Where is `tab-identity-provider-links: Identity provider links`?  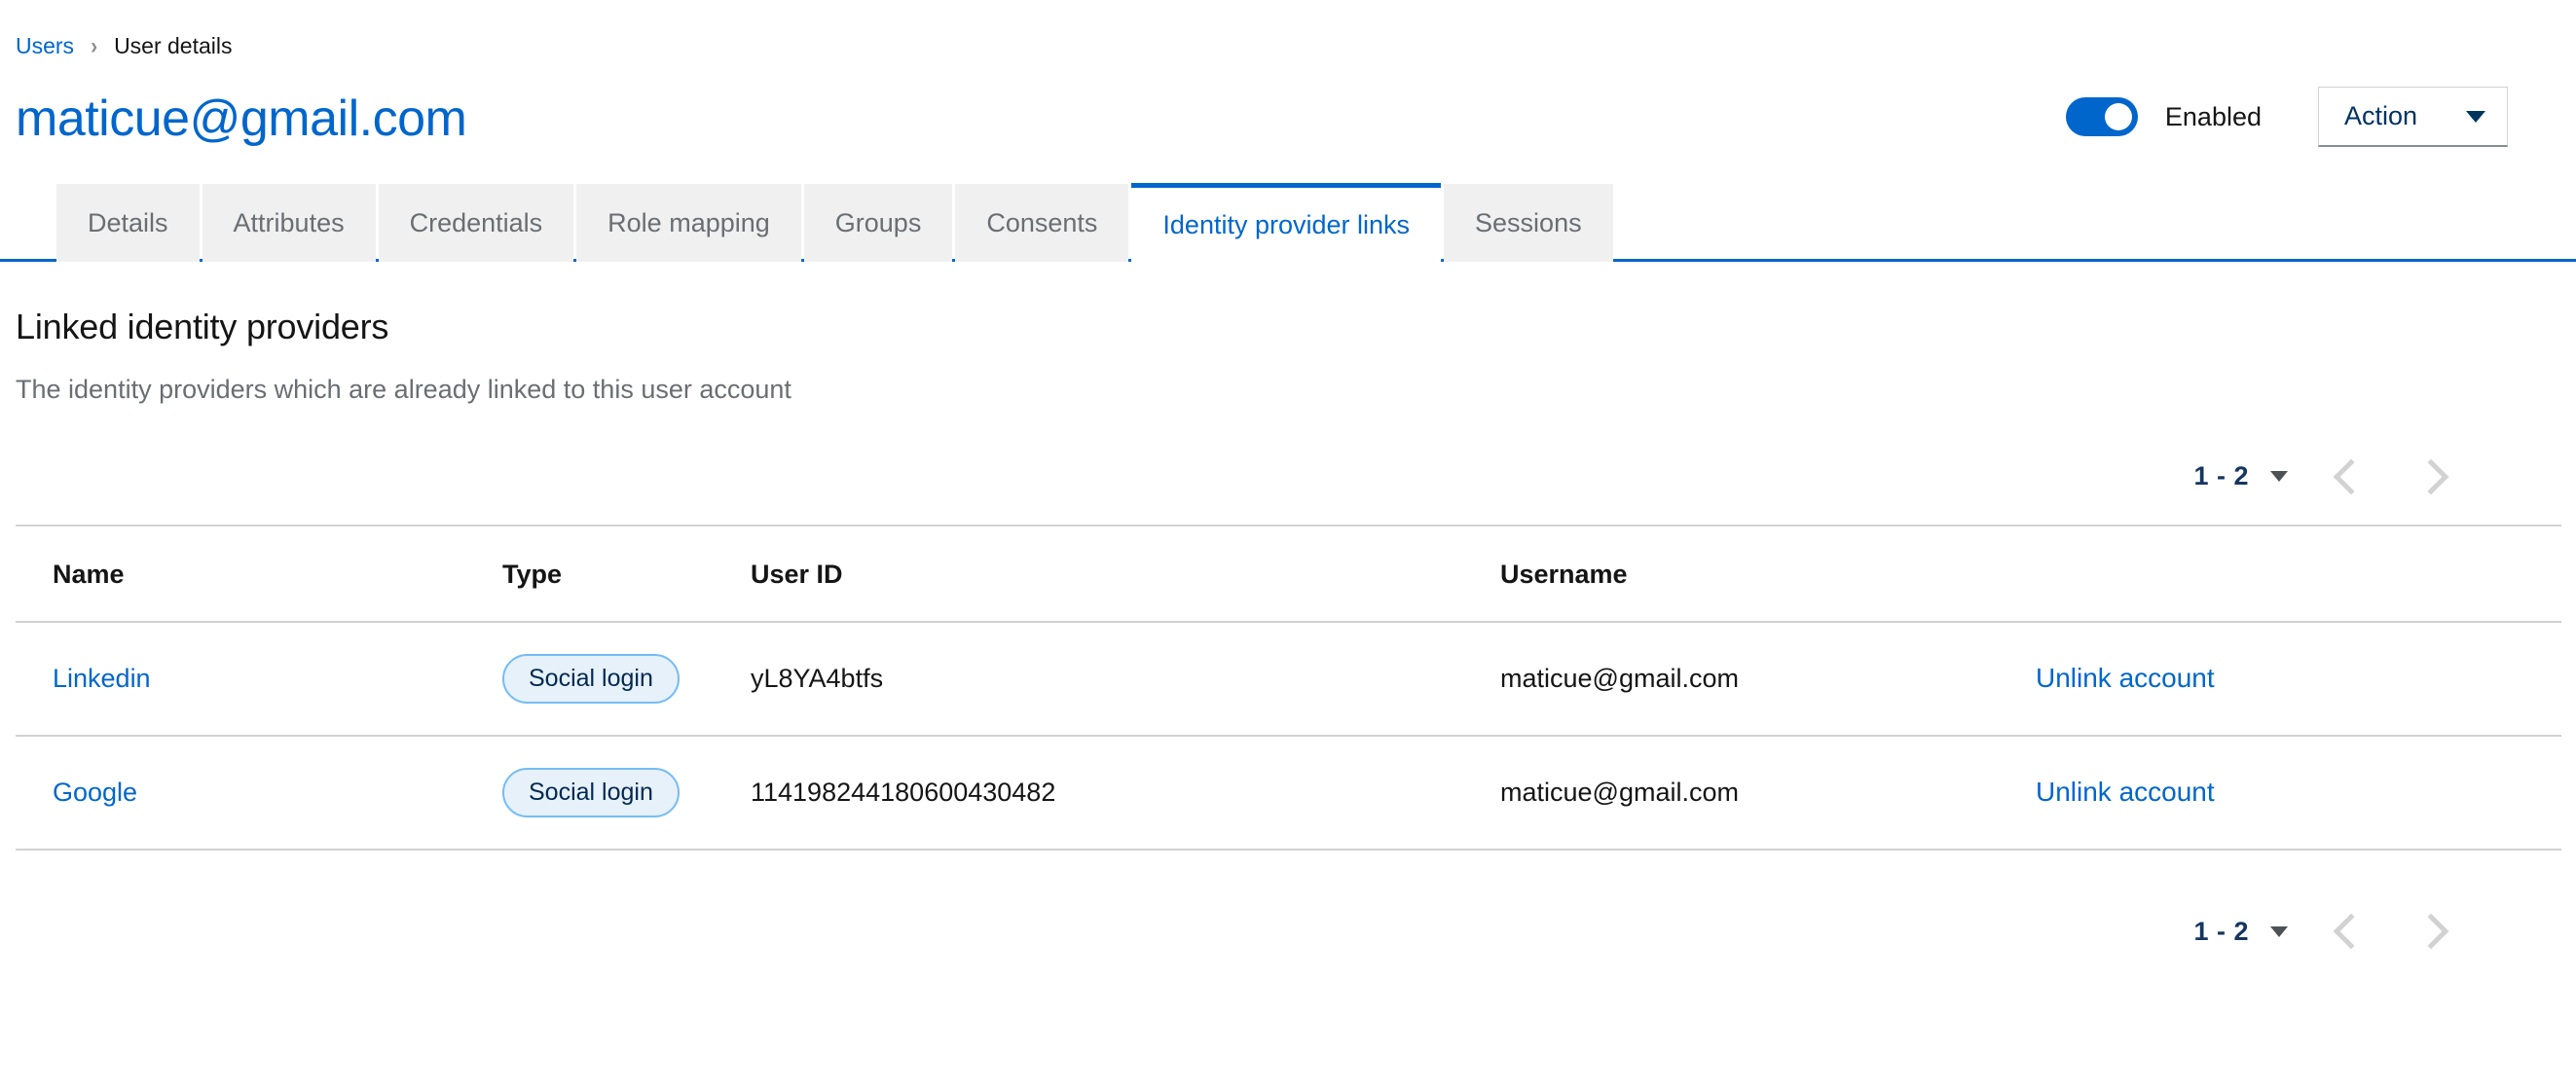 tab-identity-provider-links: Identity provider links is located at coordinates (1286, 223).